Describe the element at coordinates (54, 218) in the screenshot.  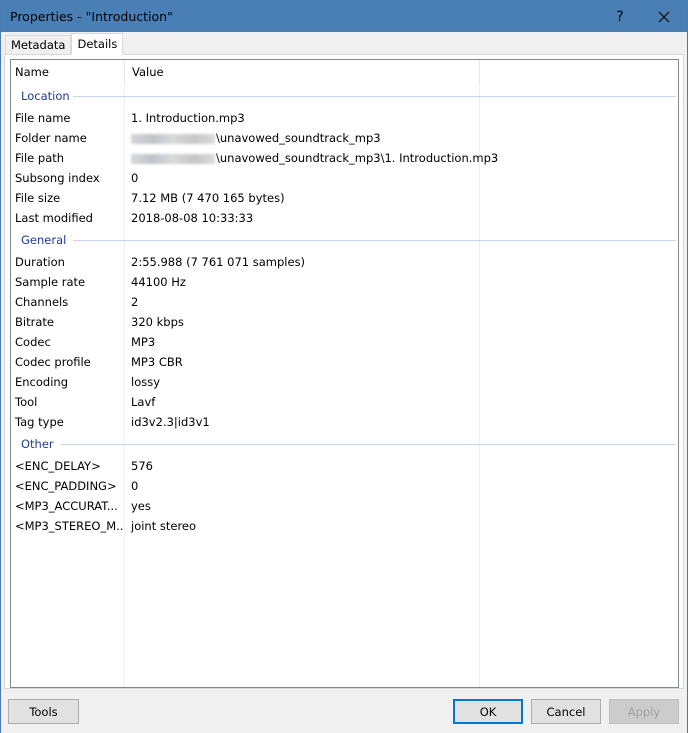
I see `property-name: Last modified` at that location.